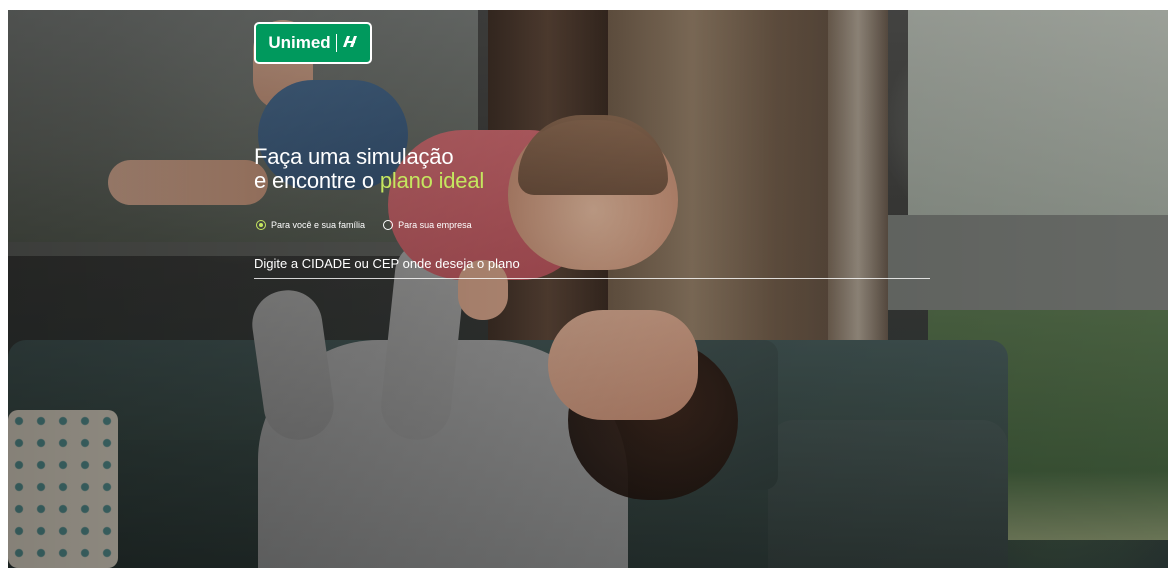 The image size is (1168, 568). I want to click on headline-line-2: e encontre o plano ideal, so click(369, 181).